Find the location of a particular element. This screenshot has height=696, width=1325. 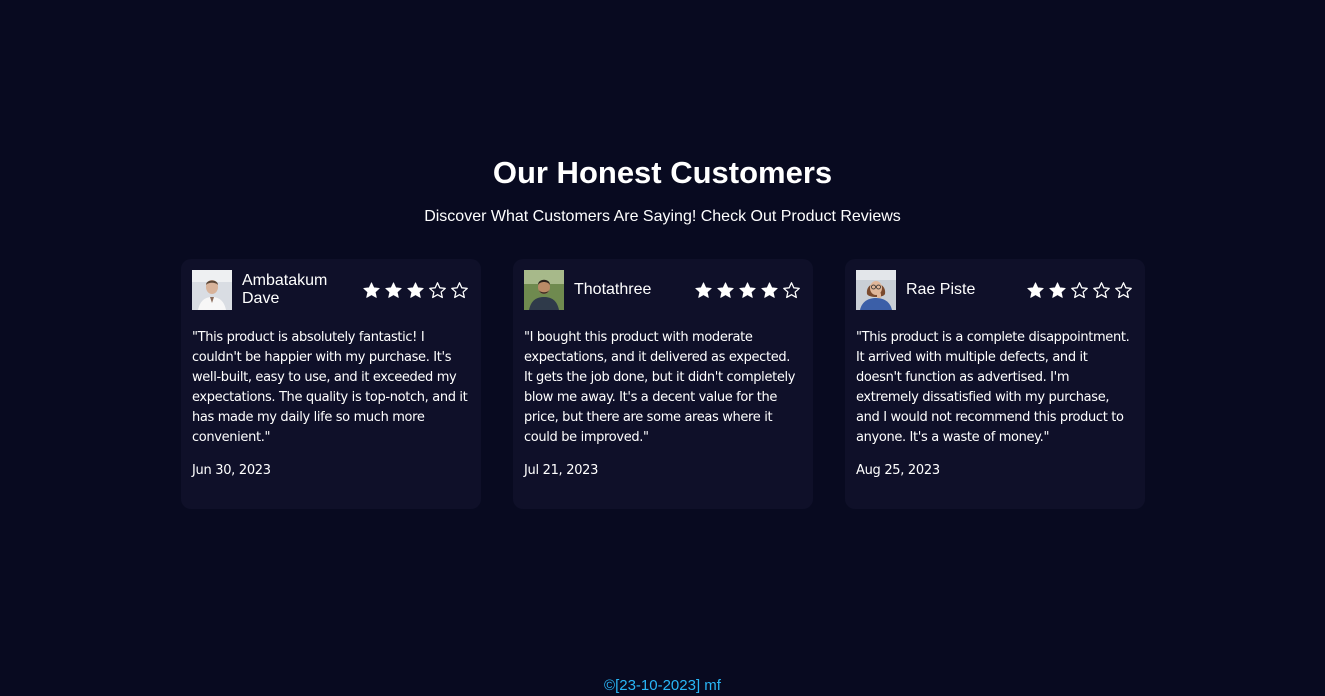

reviewer-name: Thotathree is located at coordinates (613, 289).